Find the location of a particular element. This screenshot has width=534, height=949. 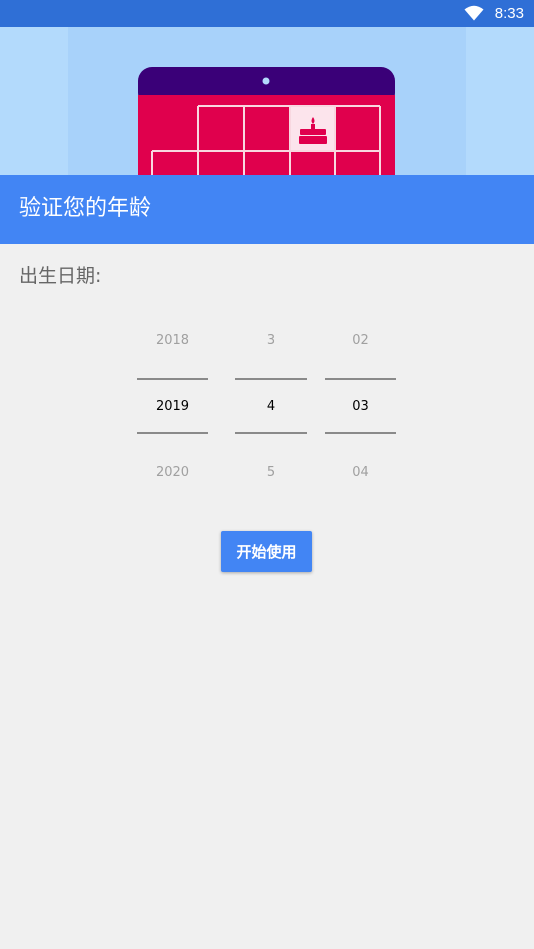

year-next: 2020 is located at coordinates (172, 473).